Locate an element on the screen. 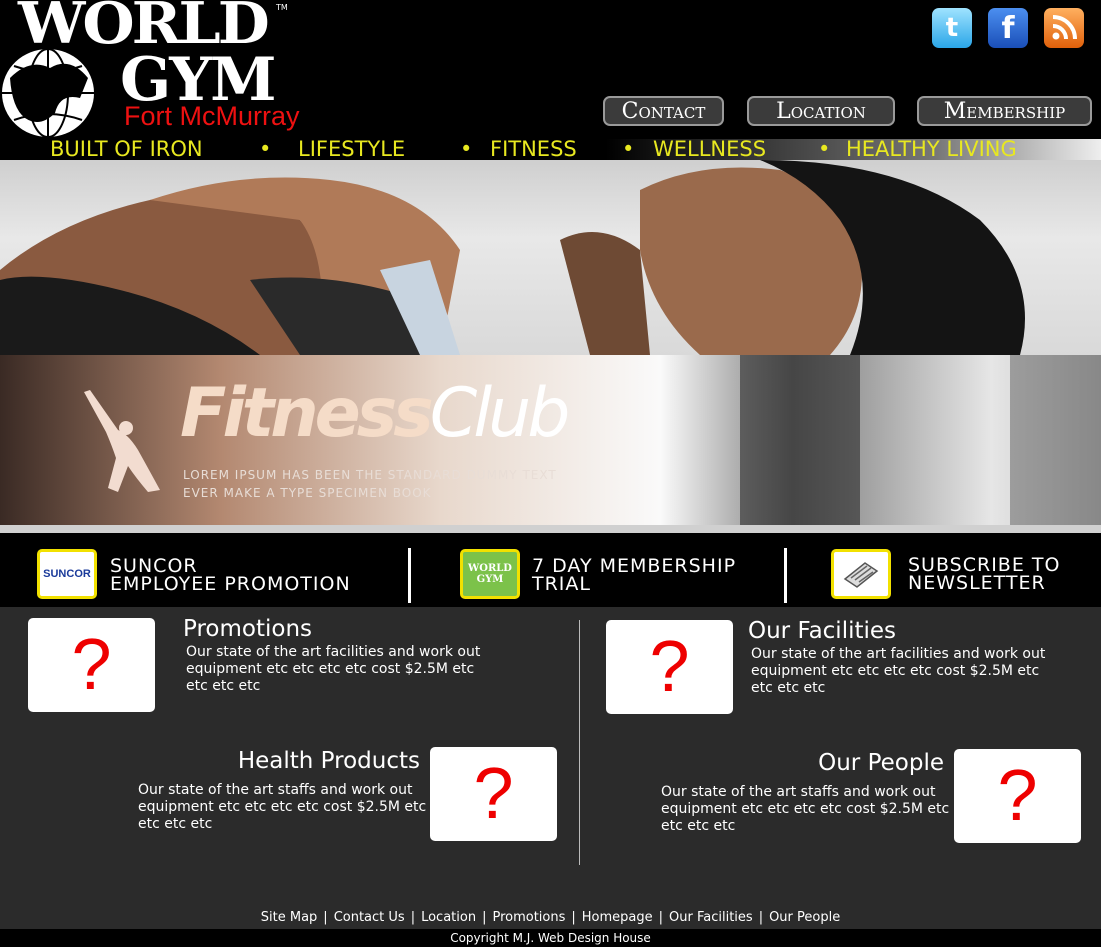 Image resolution: width=1101 pixels, height=947 pixels. twitter-icon: t is located at coordinates (952, 28).